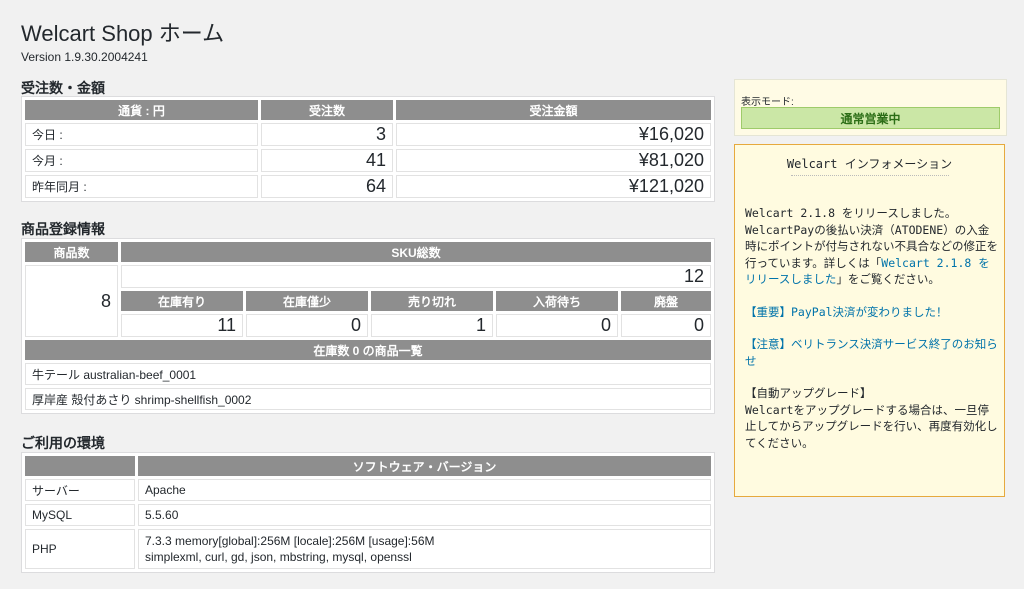 The width and height of the screenshot is (1024, 589). I want to click on table-row: サーバー Apache, so click(368, 490).